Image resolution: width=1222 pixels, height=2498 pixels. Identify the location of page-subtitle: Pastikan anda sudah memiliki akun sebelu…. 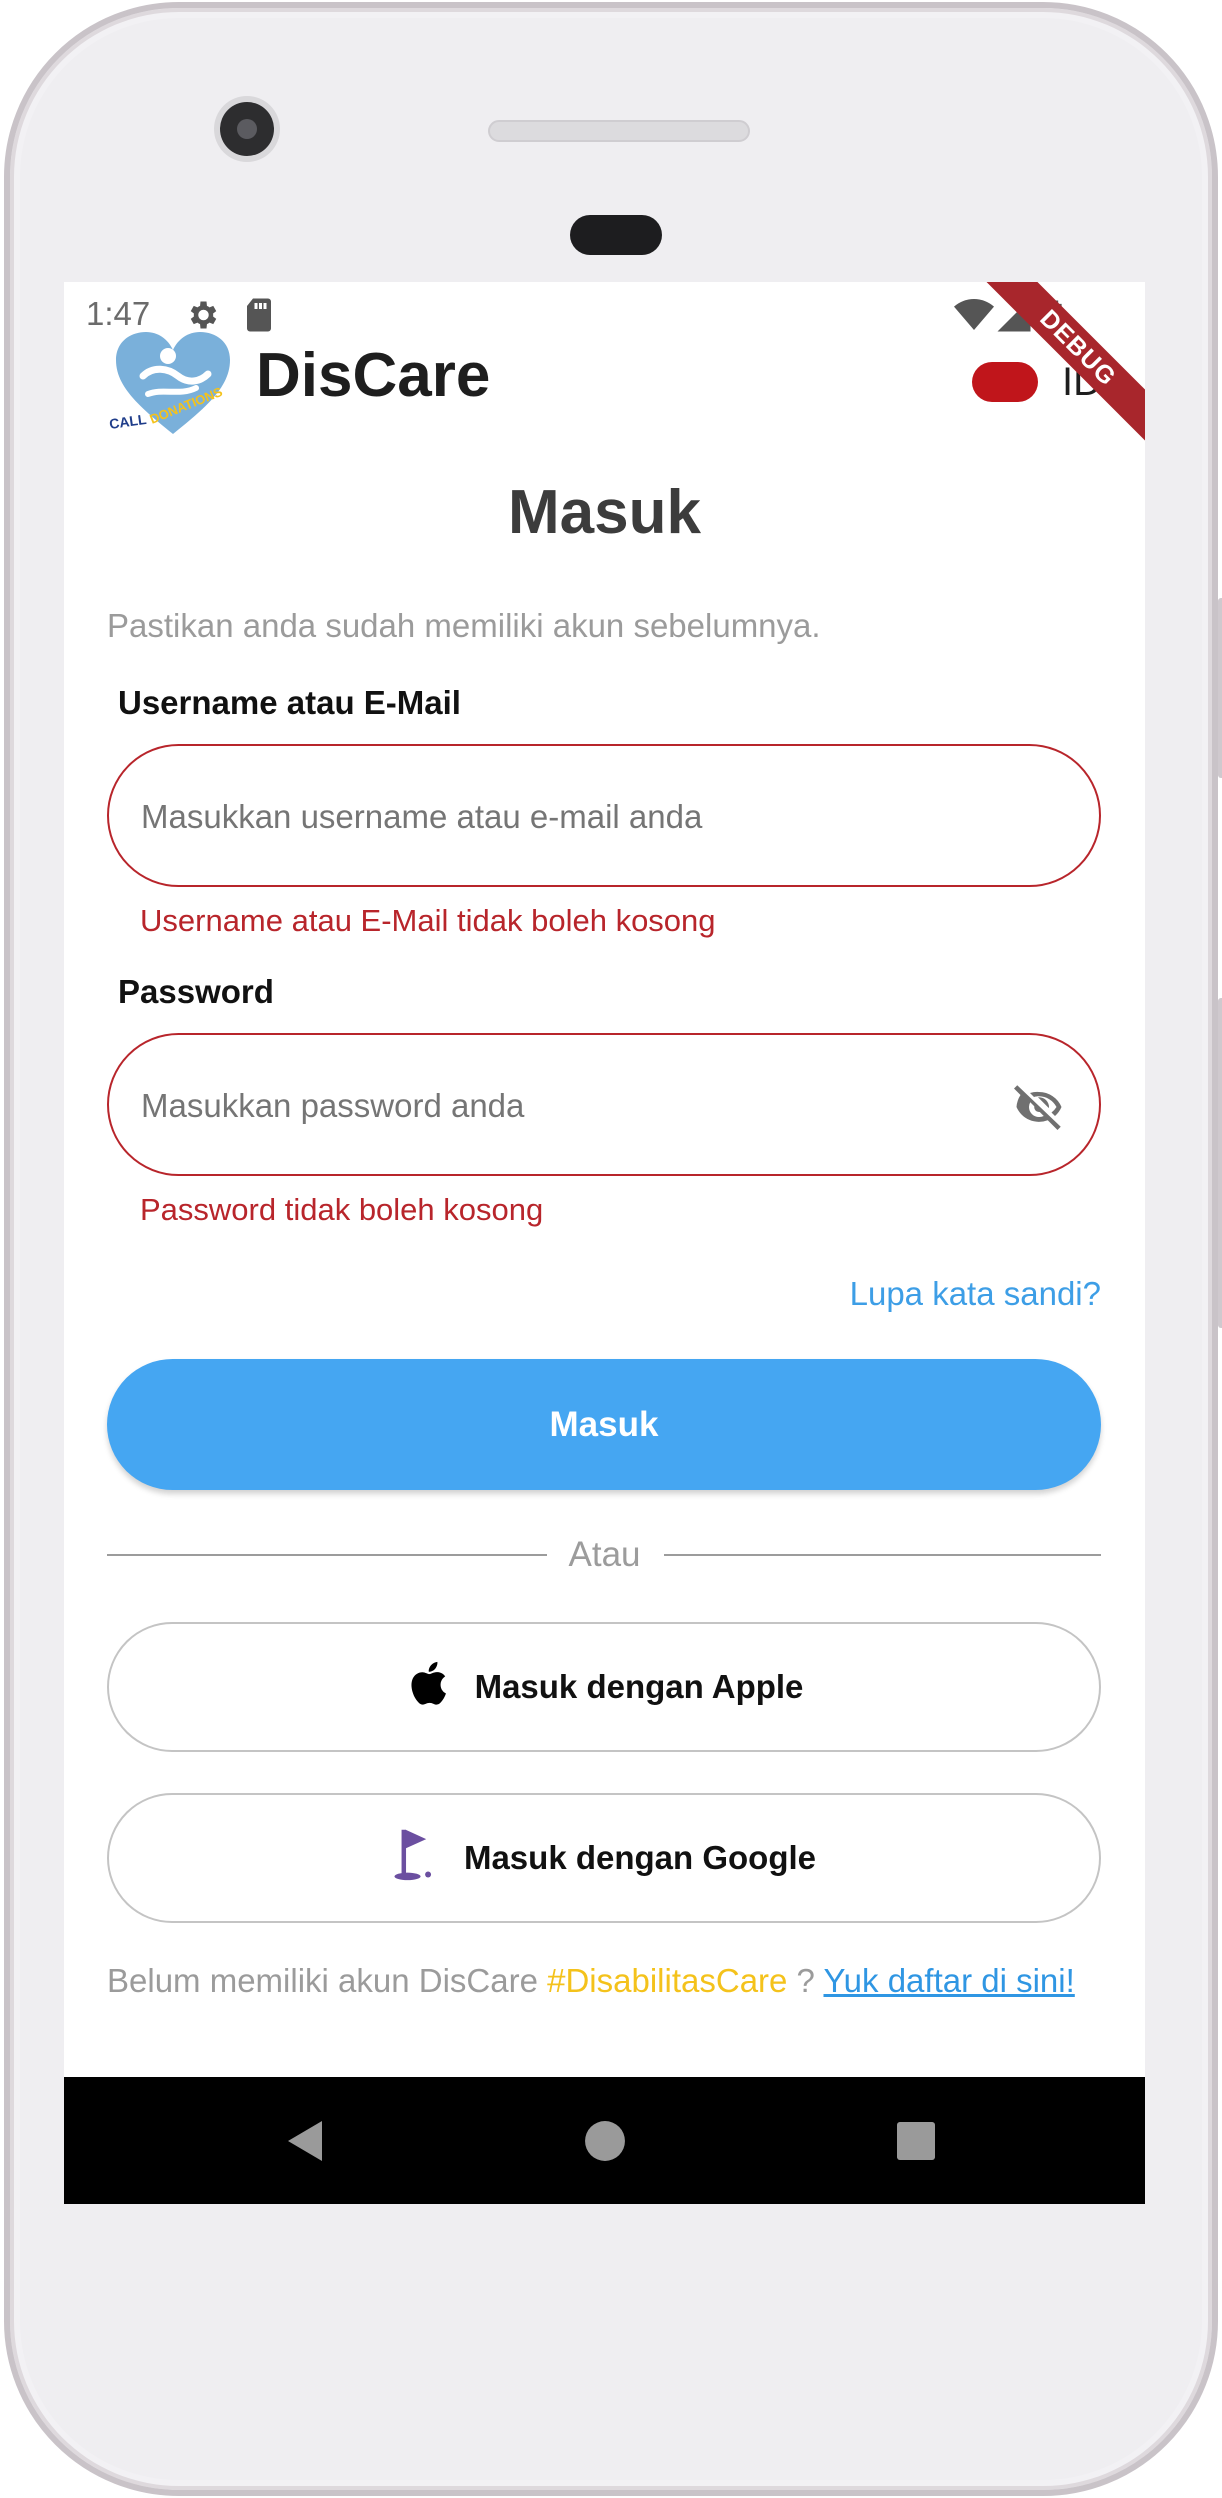
(464, 625).